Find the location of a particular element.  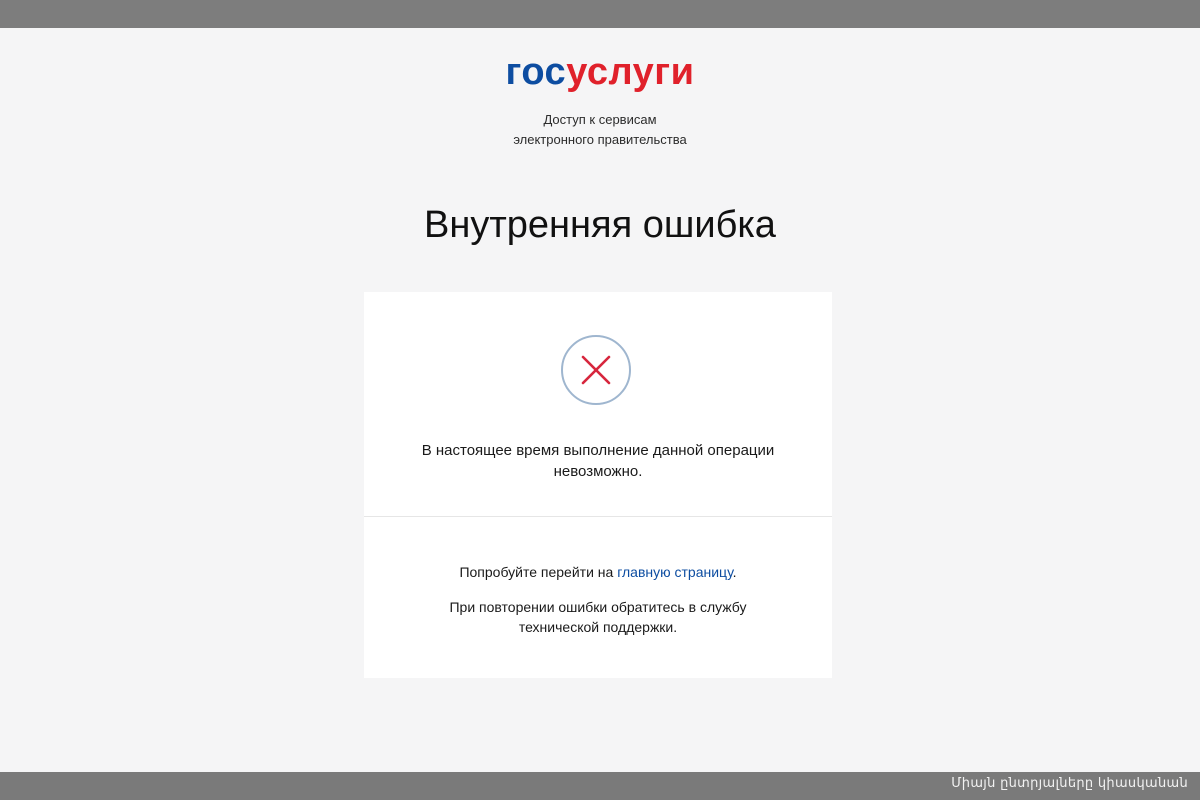

home-page-hint: Попробуйте перейти на главную страницу. is located at coordinates (598, 572).